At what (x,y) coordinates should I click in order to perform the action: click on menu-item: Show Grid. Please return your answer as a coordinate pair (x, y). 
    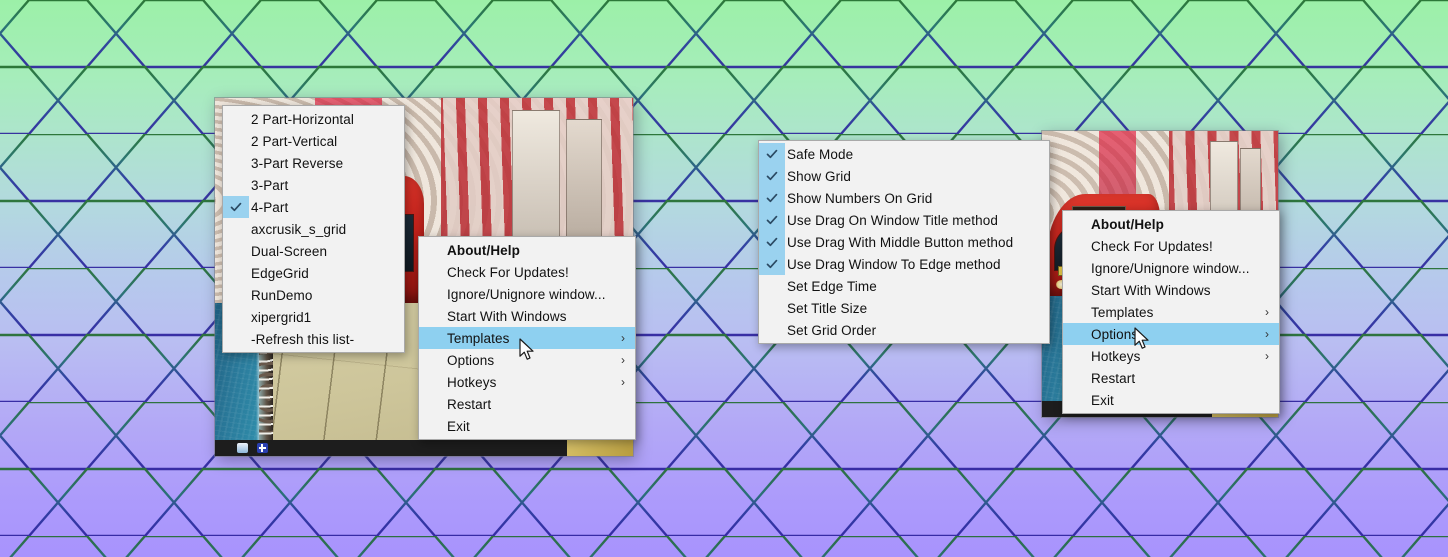
    Looking at the image, I should click on (904, 176).